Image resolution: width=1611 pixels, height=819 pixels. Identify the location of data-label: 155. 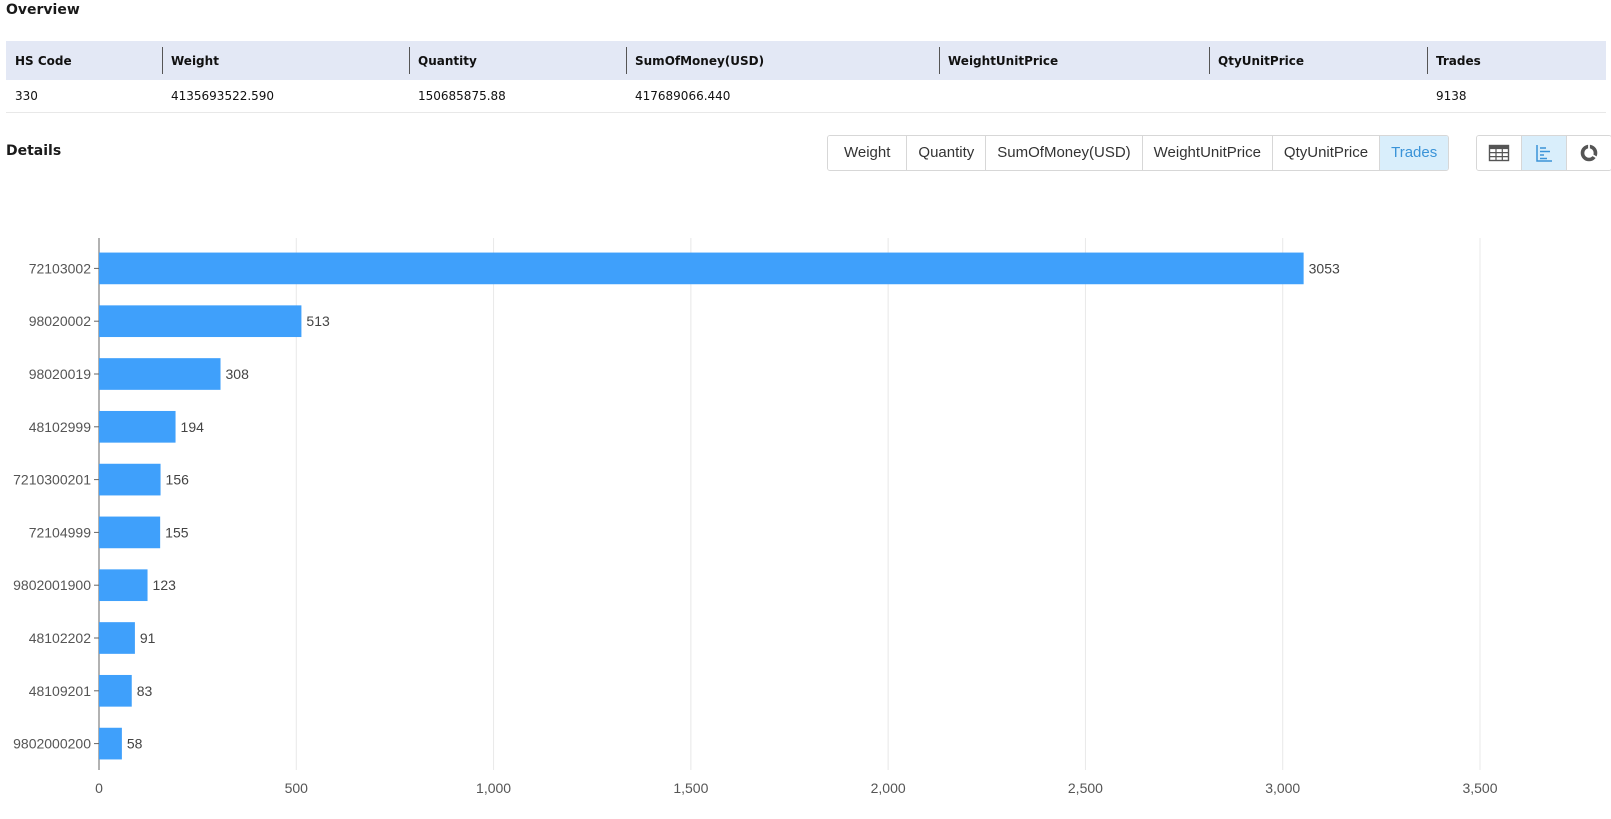
(177, 532).